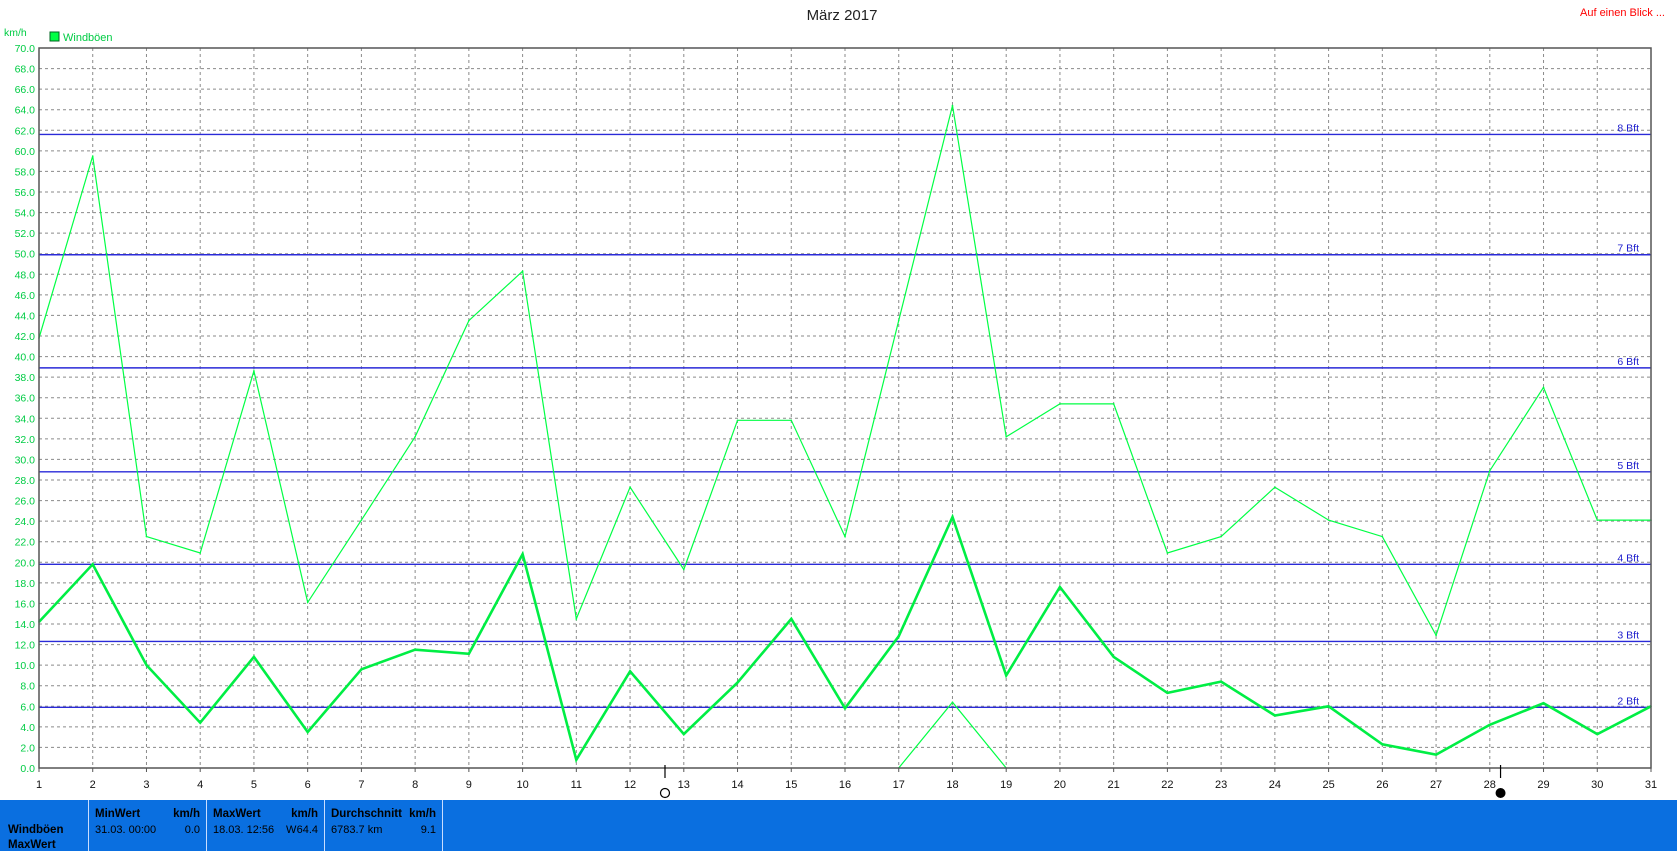 The image size is (1677, 851). What do you see at coordinates (54, 36) in the screenshot?
I see `legend-swatch` at bounding box center [54, 36].